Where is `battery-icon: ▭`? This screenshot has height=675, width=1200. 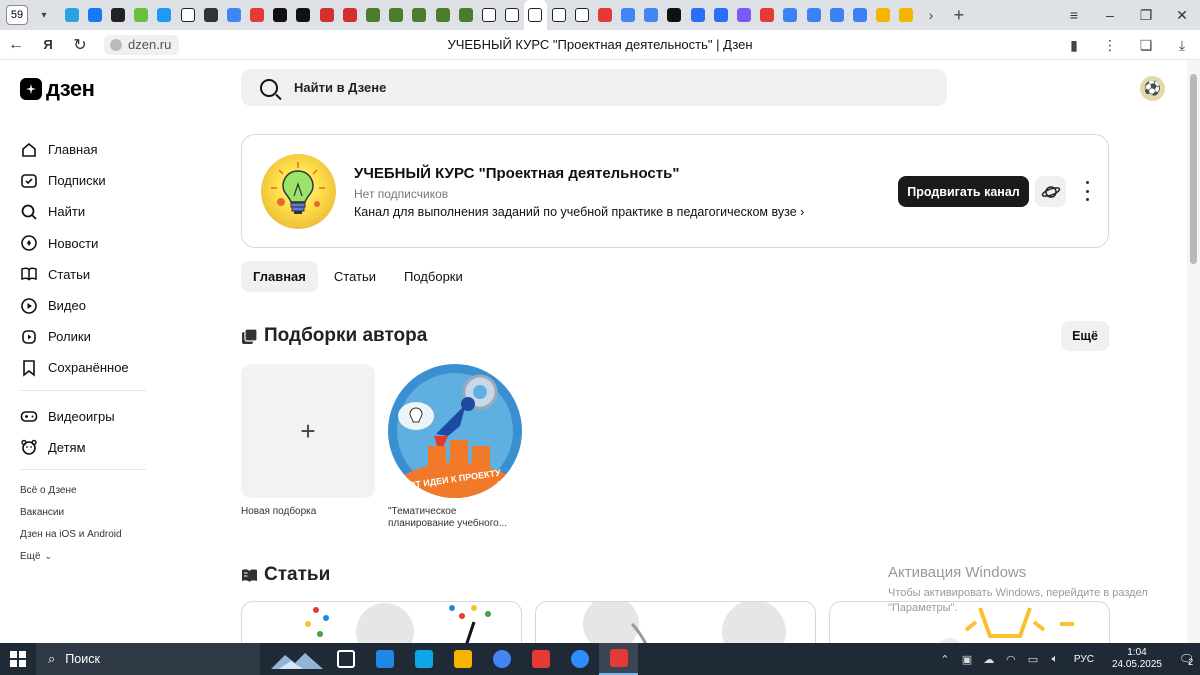
battery-icon: ▭ is located at coordinates (1033, 659).